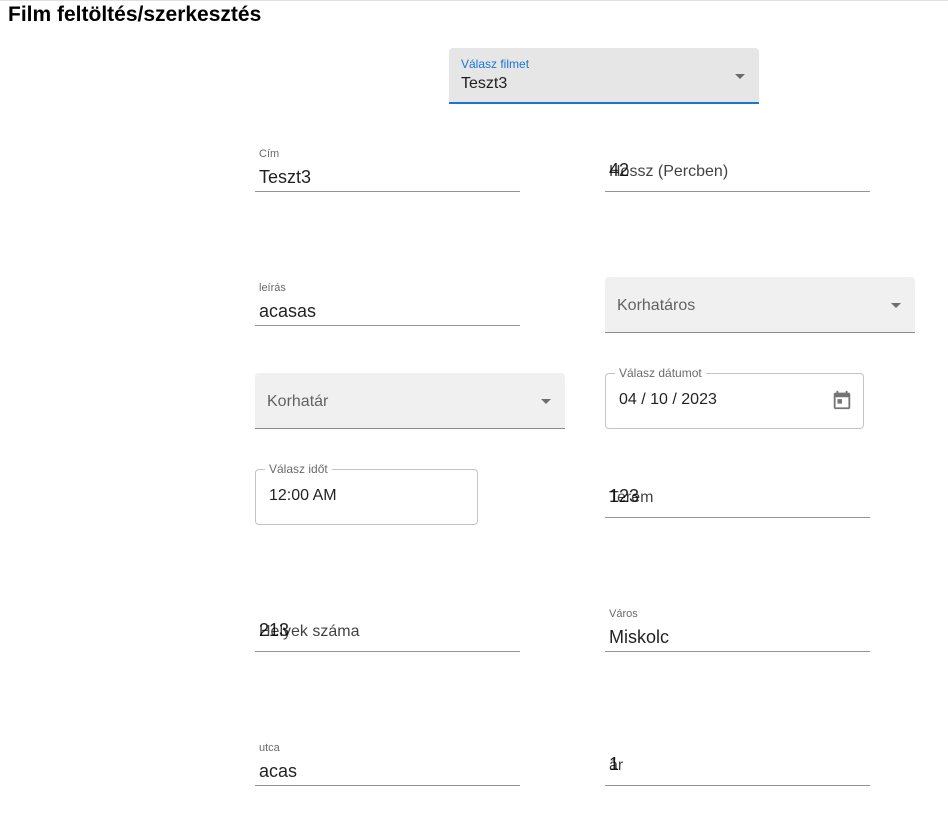  What do you see at coordinates (366, 493) in the screenshot?
I see `time-picker-field: Válasz időt 12:00 AM` at bounding box center [366, 493].